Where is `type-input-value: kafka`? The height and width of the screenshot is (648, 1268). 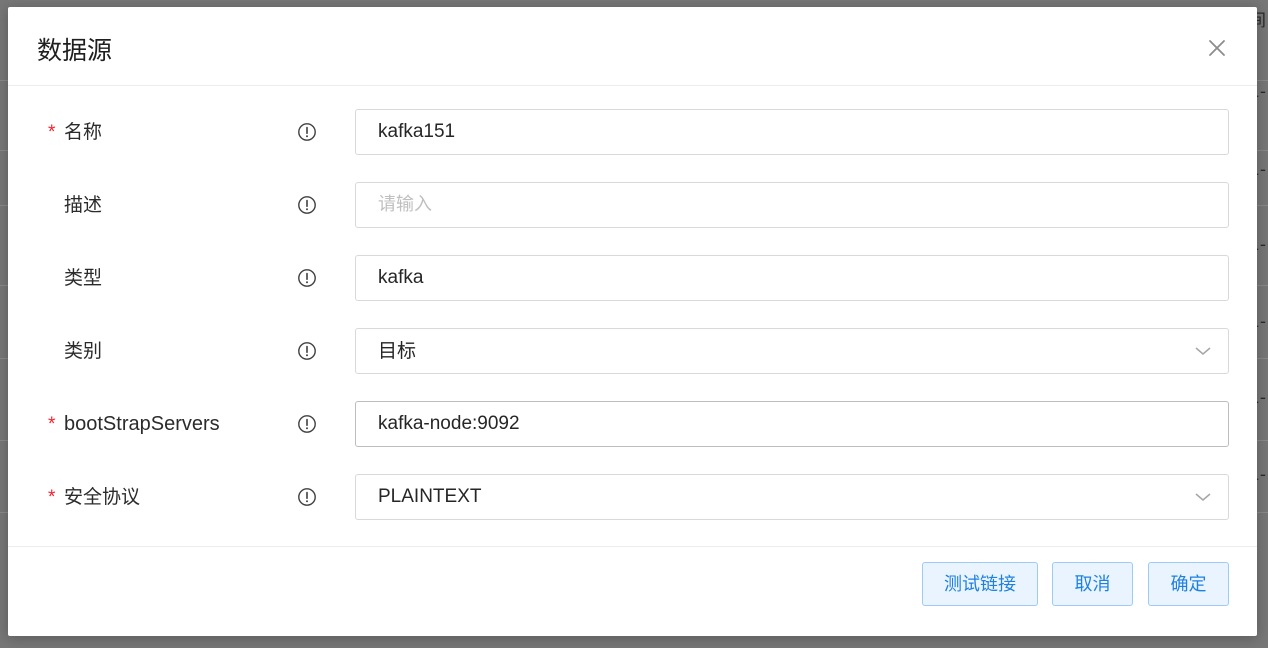
type-input-value: kafka is located at coordinates (401, 277).